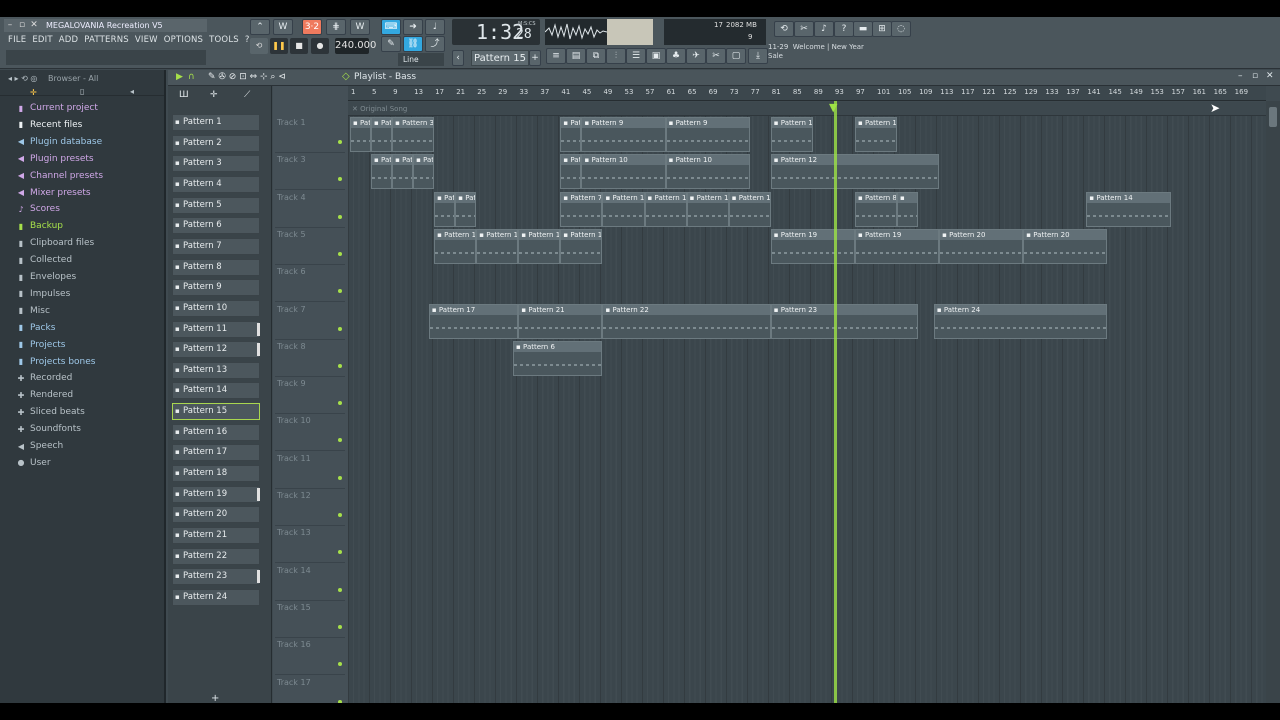 The width and height of the screenshot is (1280, 720). What do you see at coordinates (382, 172) in the screenshot?
I see `pattern-clip: Pattern 2` at bounding box center [382, 172].